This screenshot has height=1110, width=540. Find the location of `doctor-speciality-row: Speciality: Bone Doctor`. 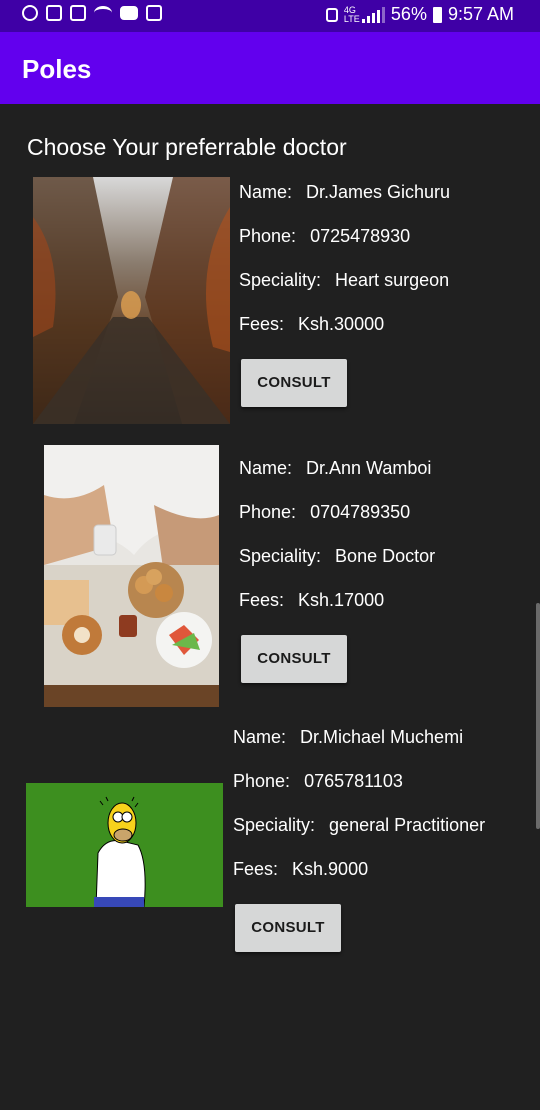

doctor-speciality-row: Speciality: Bone Doctor is located at coordinates (337, 556).